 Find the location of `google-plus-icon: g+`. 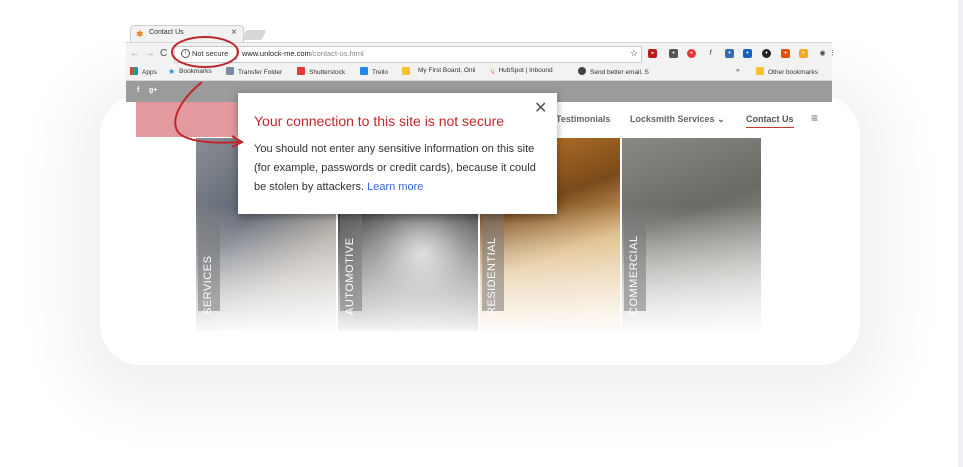

google-plus-icon: g+ is located at coordinates (153, 90).